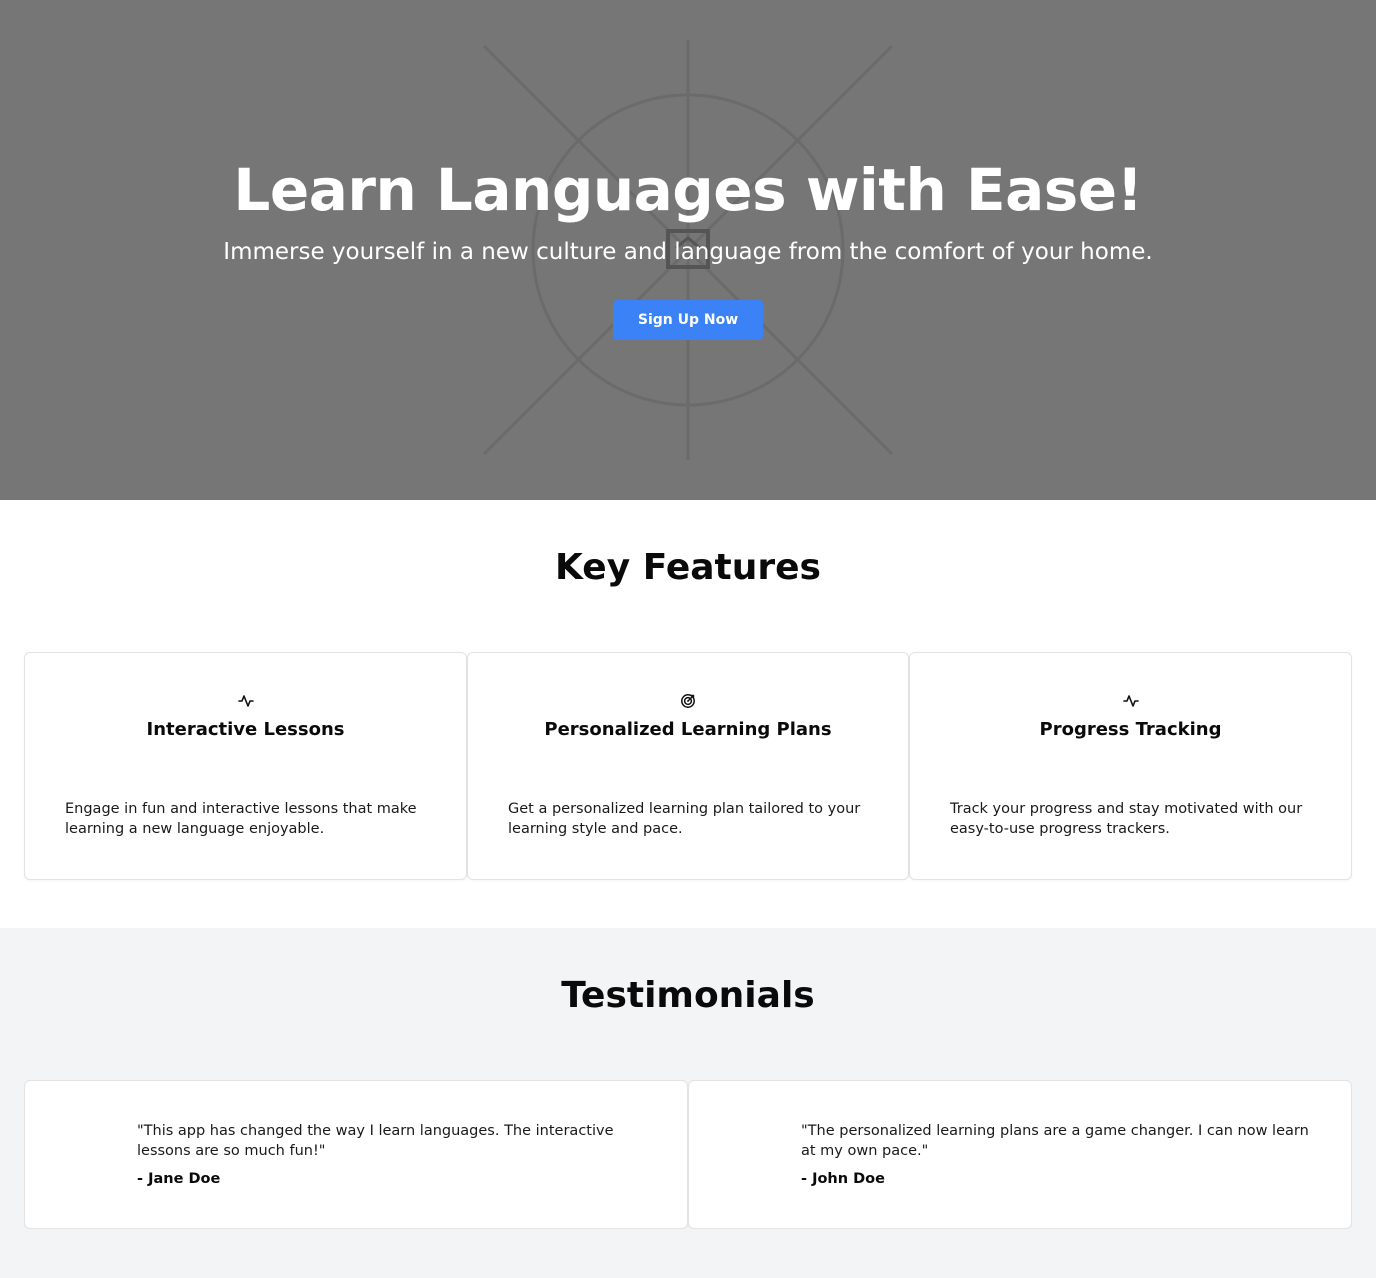  Describe the element at coordinates (843, 1179) in the screenshot. I see `testimonial-author: - John Doe` at that location.